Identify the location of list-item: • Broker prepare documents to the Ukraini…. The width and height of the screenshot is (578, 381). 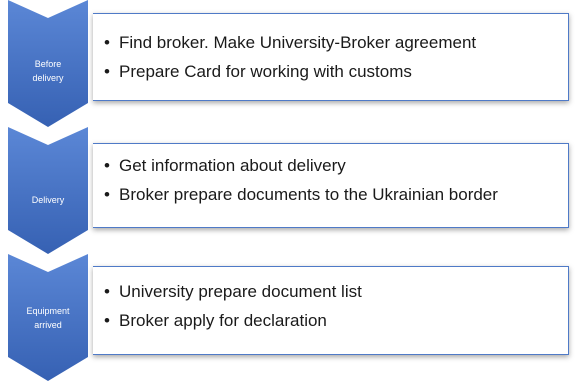
(333, 194).